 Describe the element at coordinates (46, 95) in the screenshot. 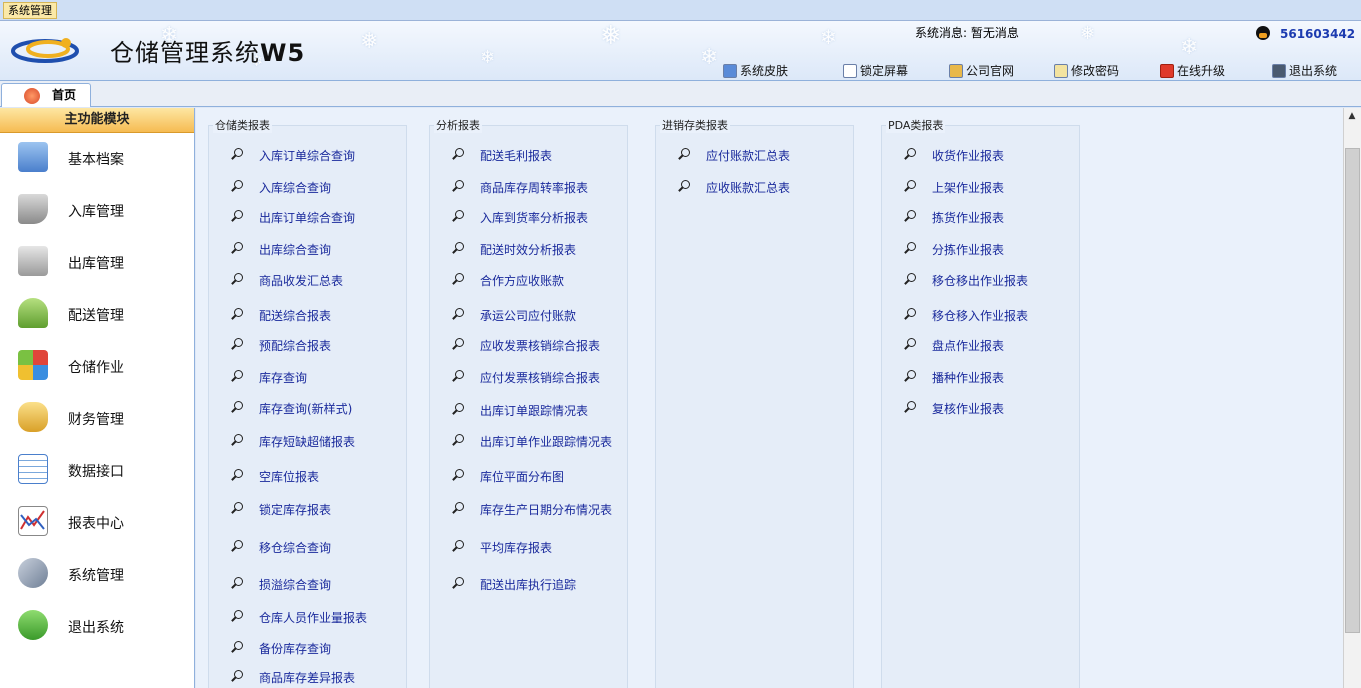

I see `tab-home: 首页` at that location.